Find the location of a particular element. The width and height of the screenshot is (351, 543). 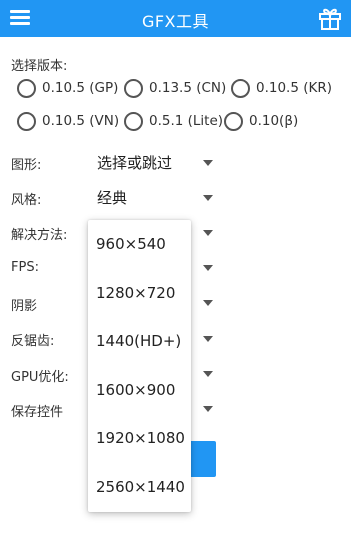

version-radio-gp: 0.10.5 (GP) is located at coordinates (67, 88).